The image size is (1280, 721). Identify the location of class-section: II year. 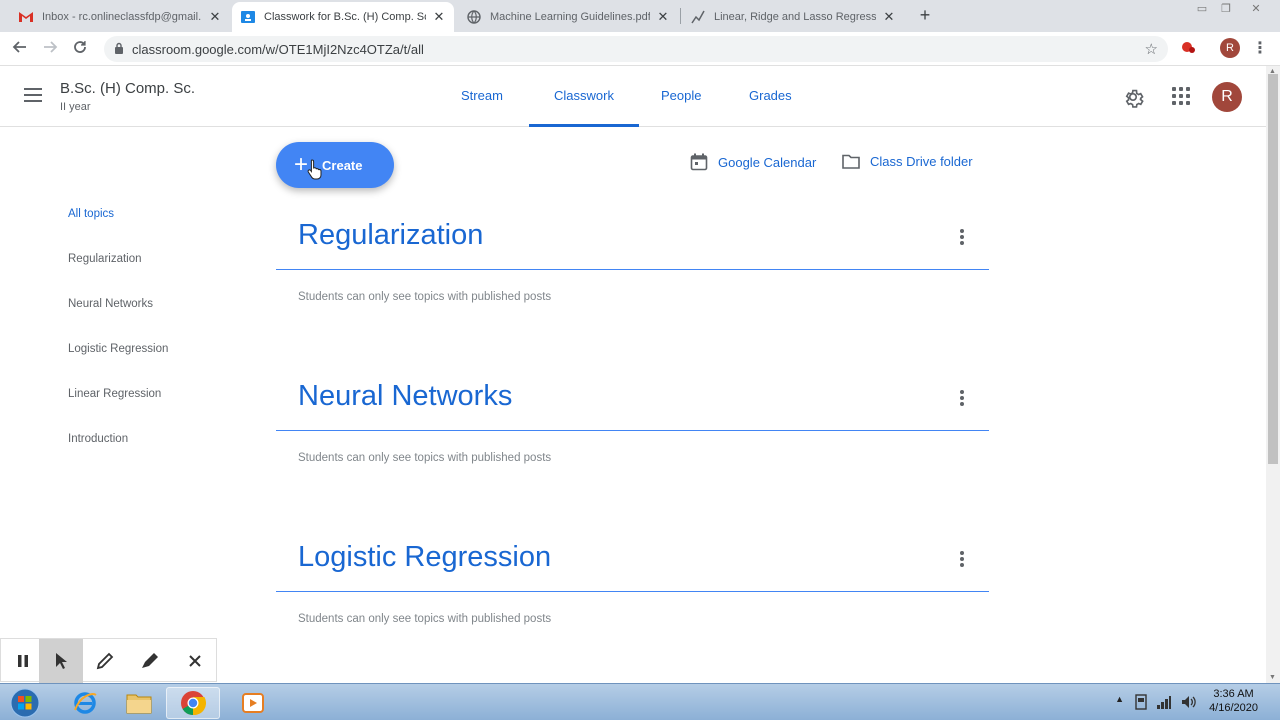
(75, 107).